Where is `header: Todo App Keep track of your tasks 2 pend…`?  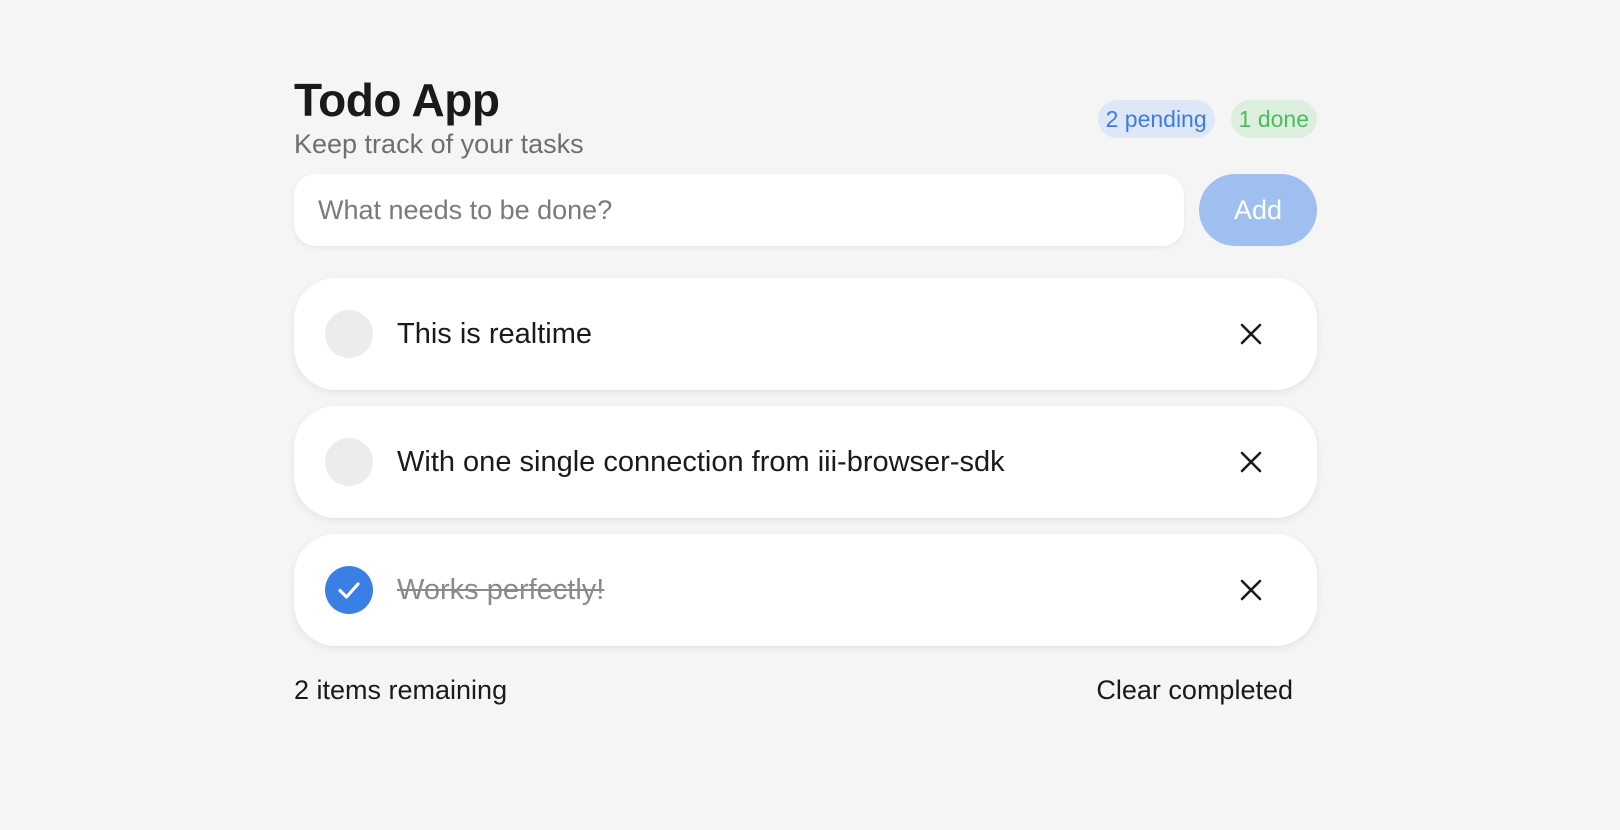
header: Todo App Keep track of your tasks 2 pend… is located at coordinates (805, 117).